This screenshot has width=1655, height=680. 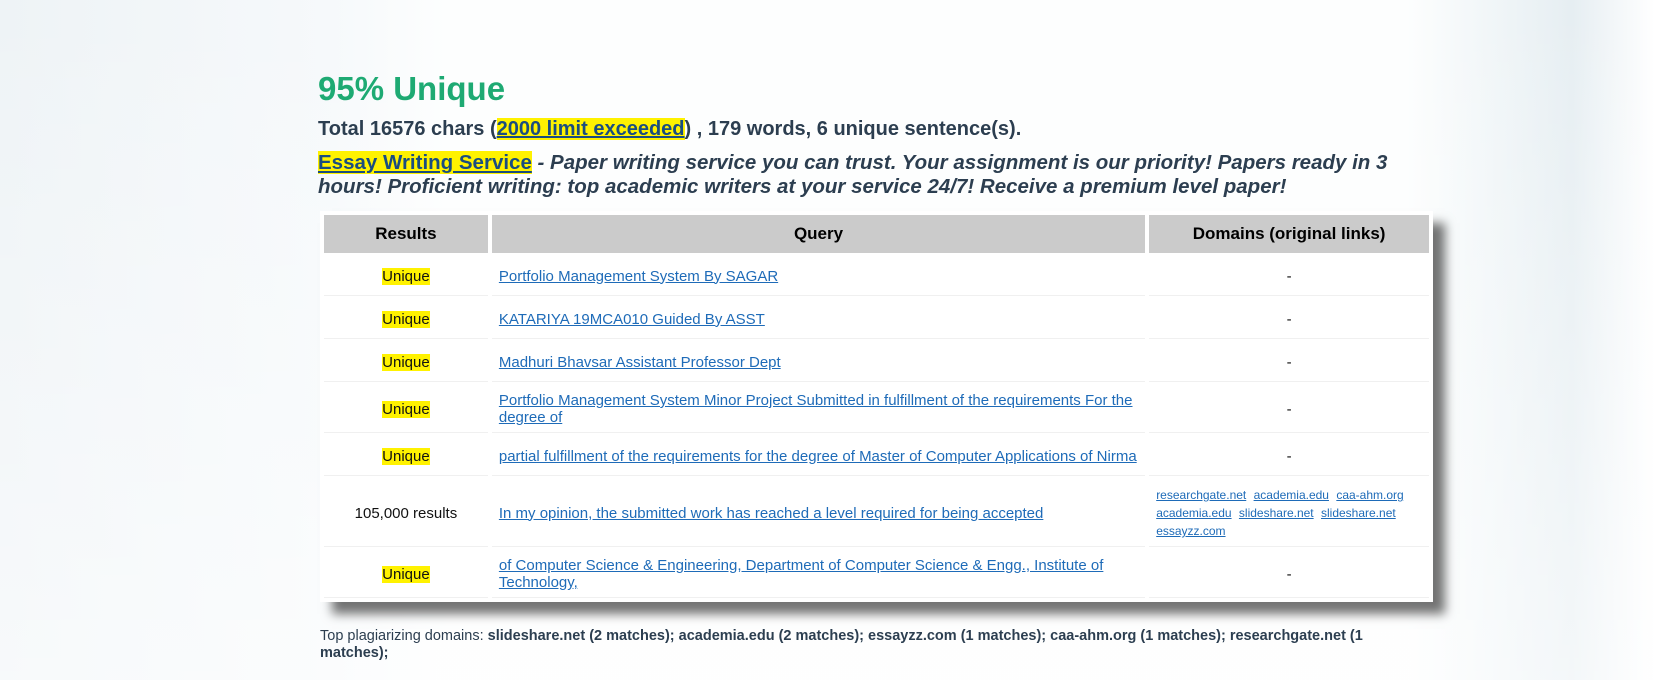 I want to click on query-cell: Portfolio Management System By SAGAR, so click(x=818, y=276).